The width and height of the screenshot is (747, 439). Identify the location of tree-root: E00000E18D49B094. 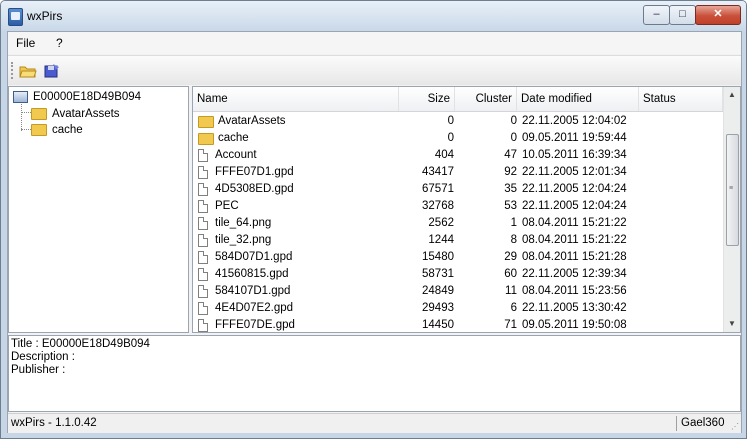
(77, 97).